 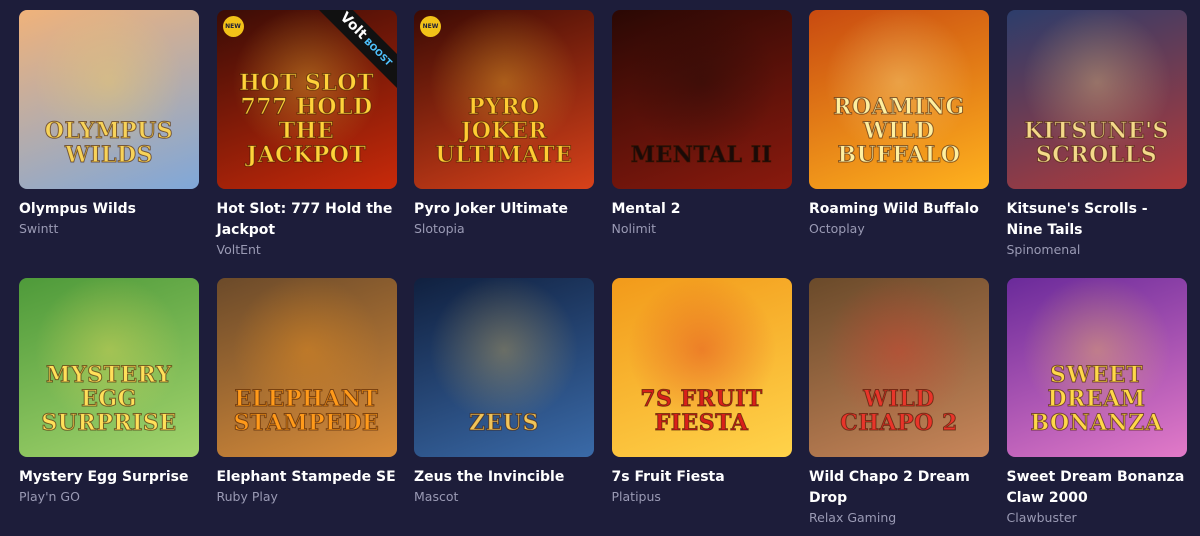 What do you see at coordinates (837, 228) in the screenshot?
I see `game-provider: Octoplay` at bounding box center [837, 228].